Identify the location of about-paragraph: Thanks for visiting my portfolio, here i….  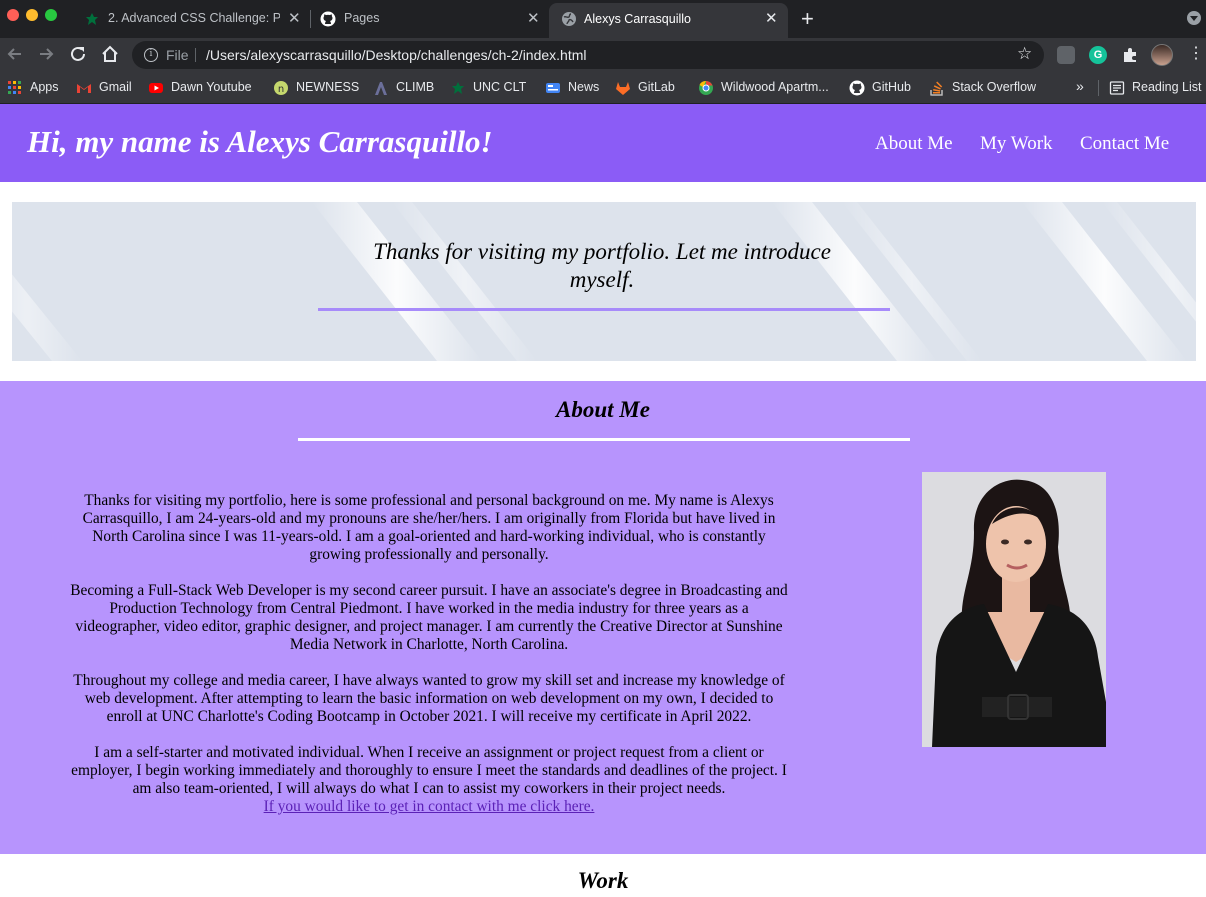
(429, 527).